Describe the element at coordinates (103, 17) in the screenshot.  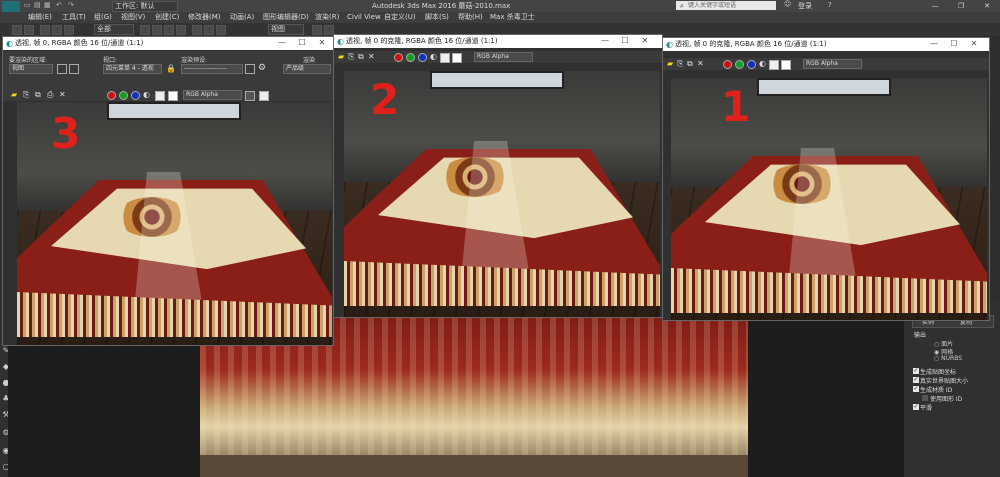
I see `menu-group: 组(G)` at that location.